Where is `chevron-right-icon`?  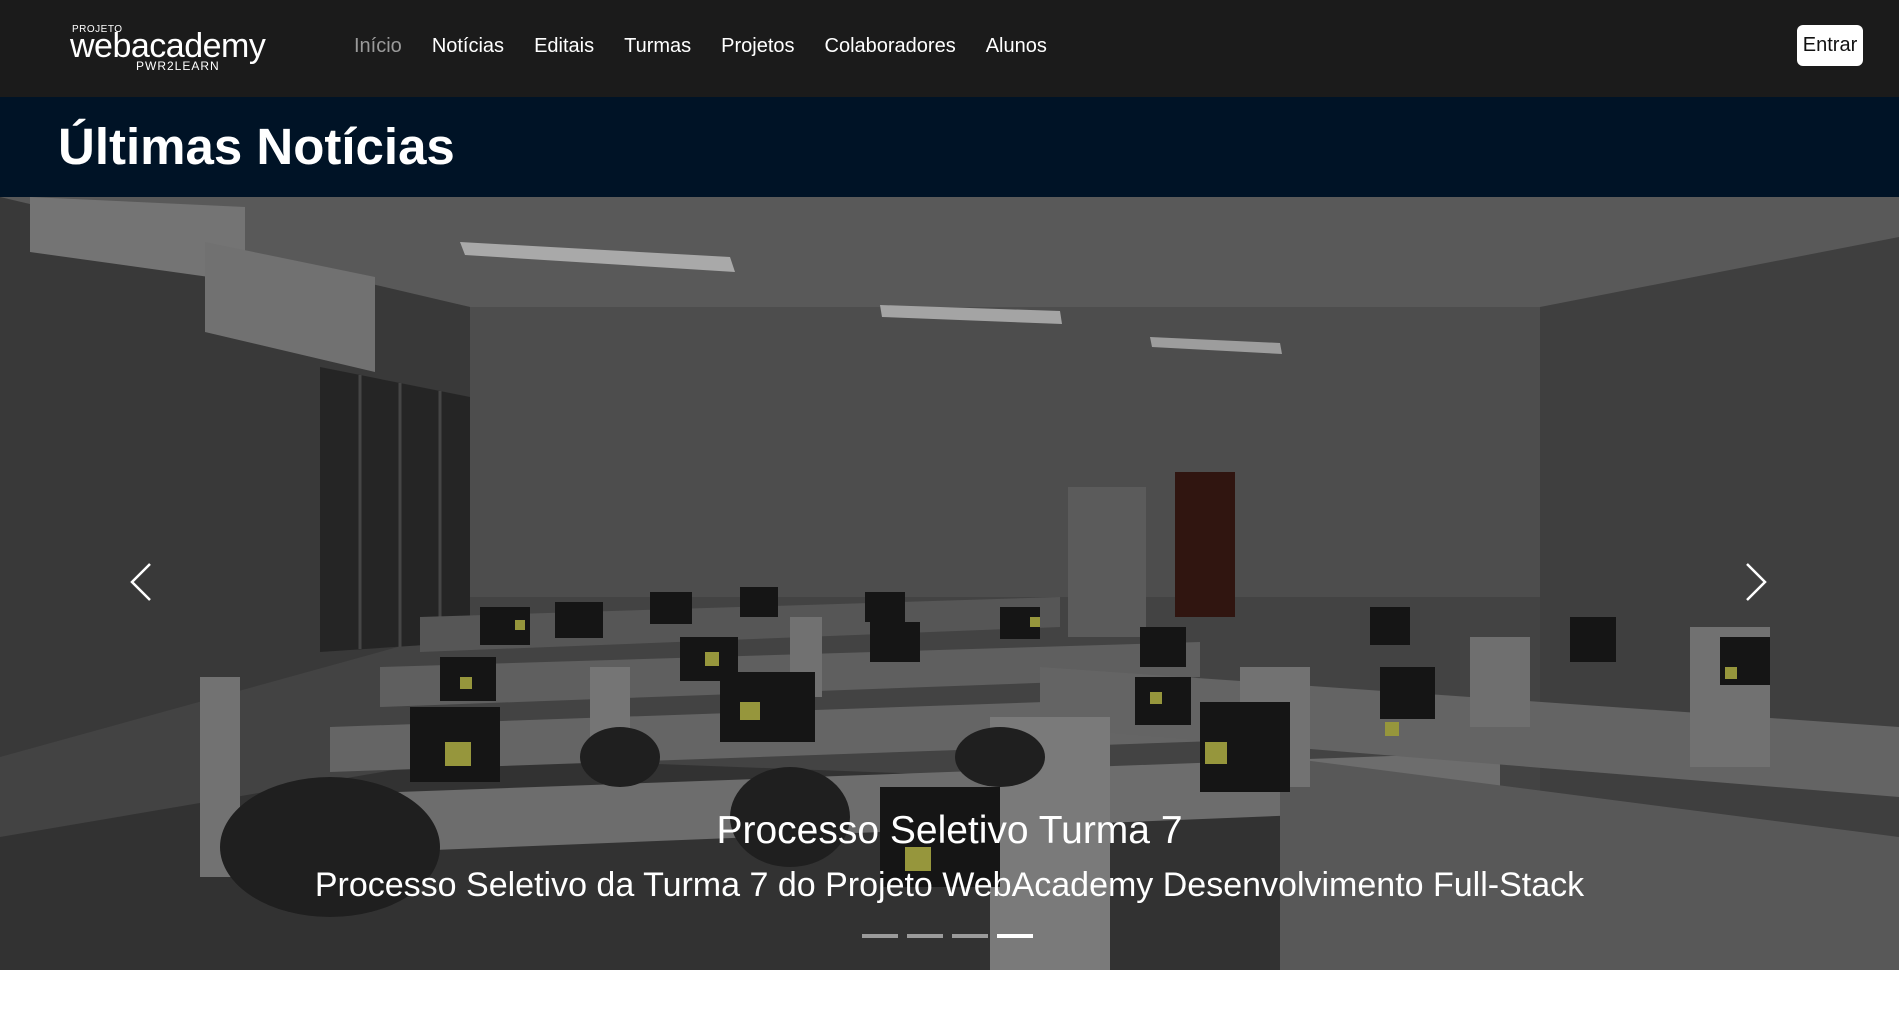 chevron-right-icon is located at coordinates (1756, 582).